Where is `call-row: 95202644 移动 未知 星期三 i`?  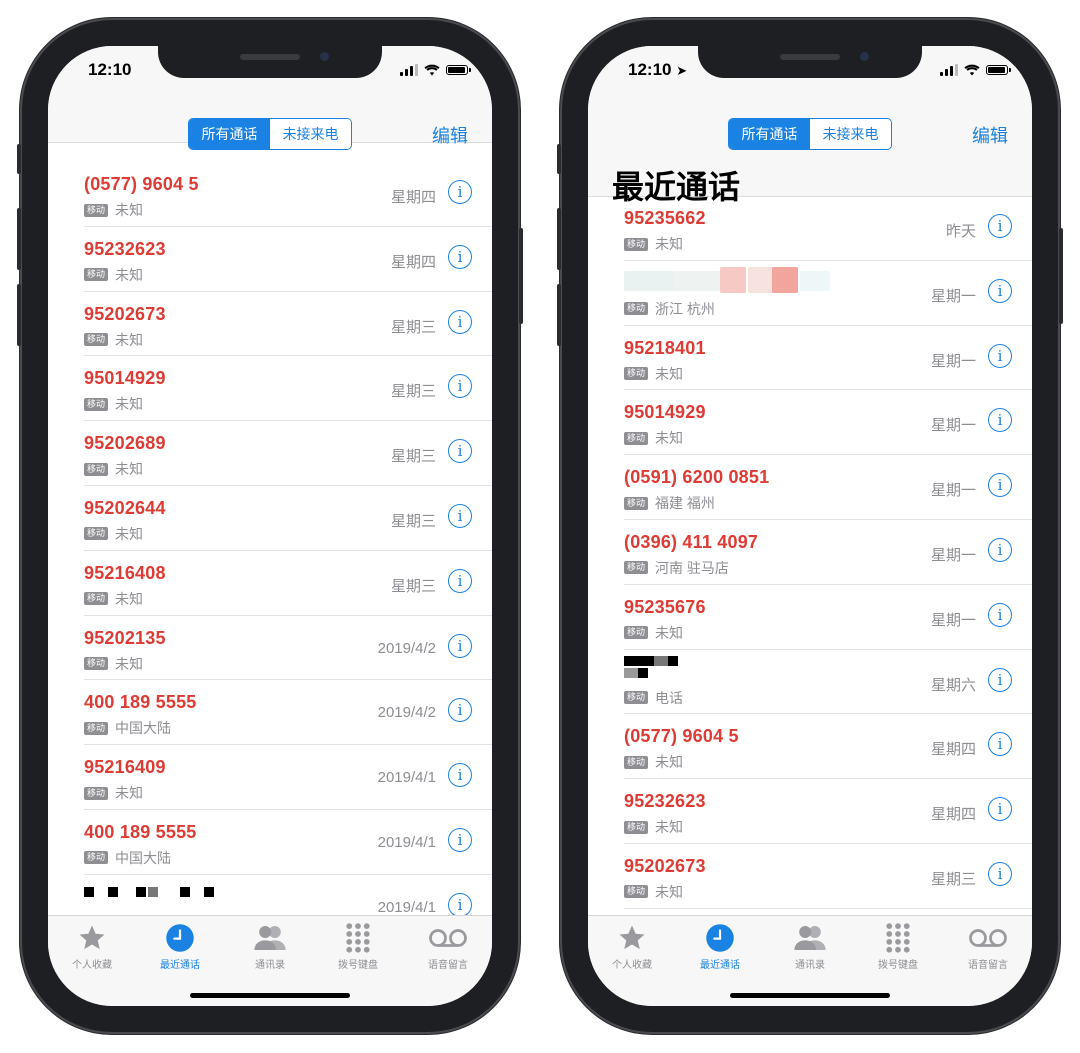 call-row: 95202644 移动 未知 星期三 i is located at coordinates (270, 518).